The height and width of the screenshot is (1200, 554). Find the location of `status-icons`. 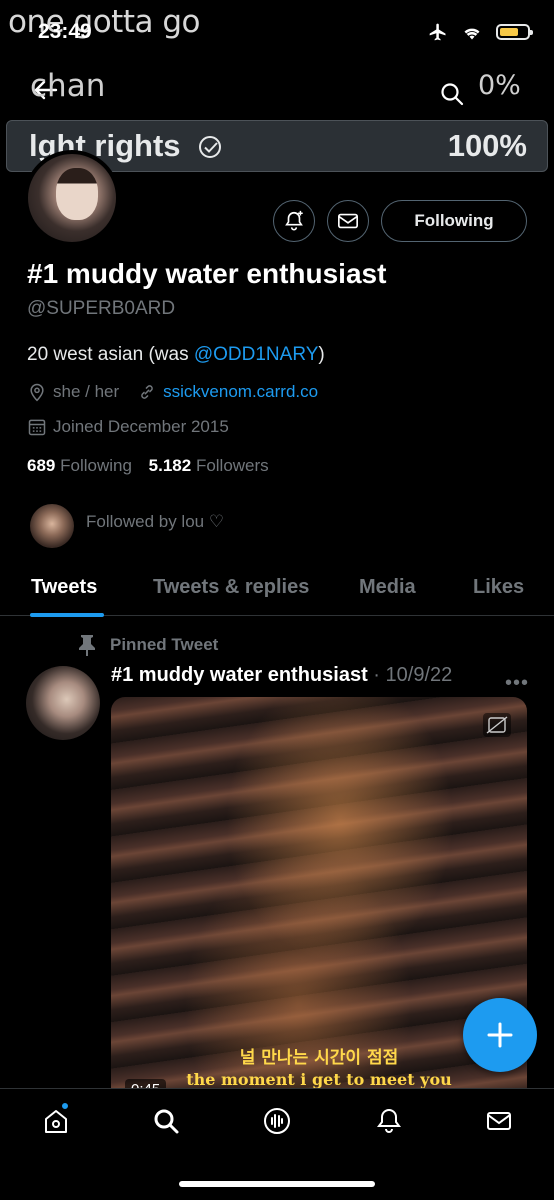

status-icons is located at coordinates (480, 32).